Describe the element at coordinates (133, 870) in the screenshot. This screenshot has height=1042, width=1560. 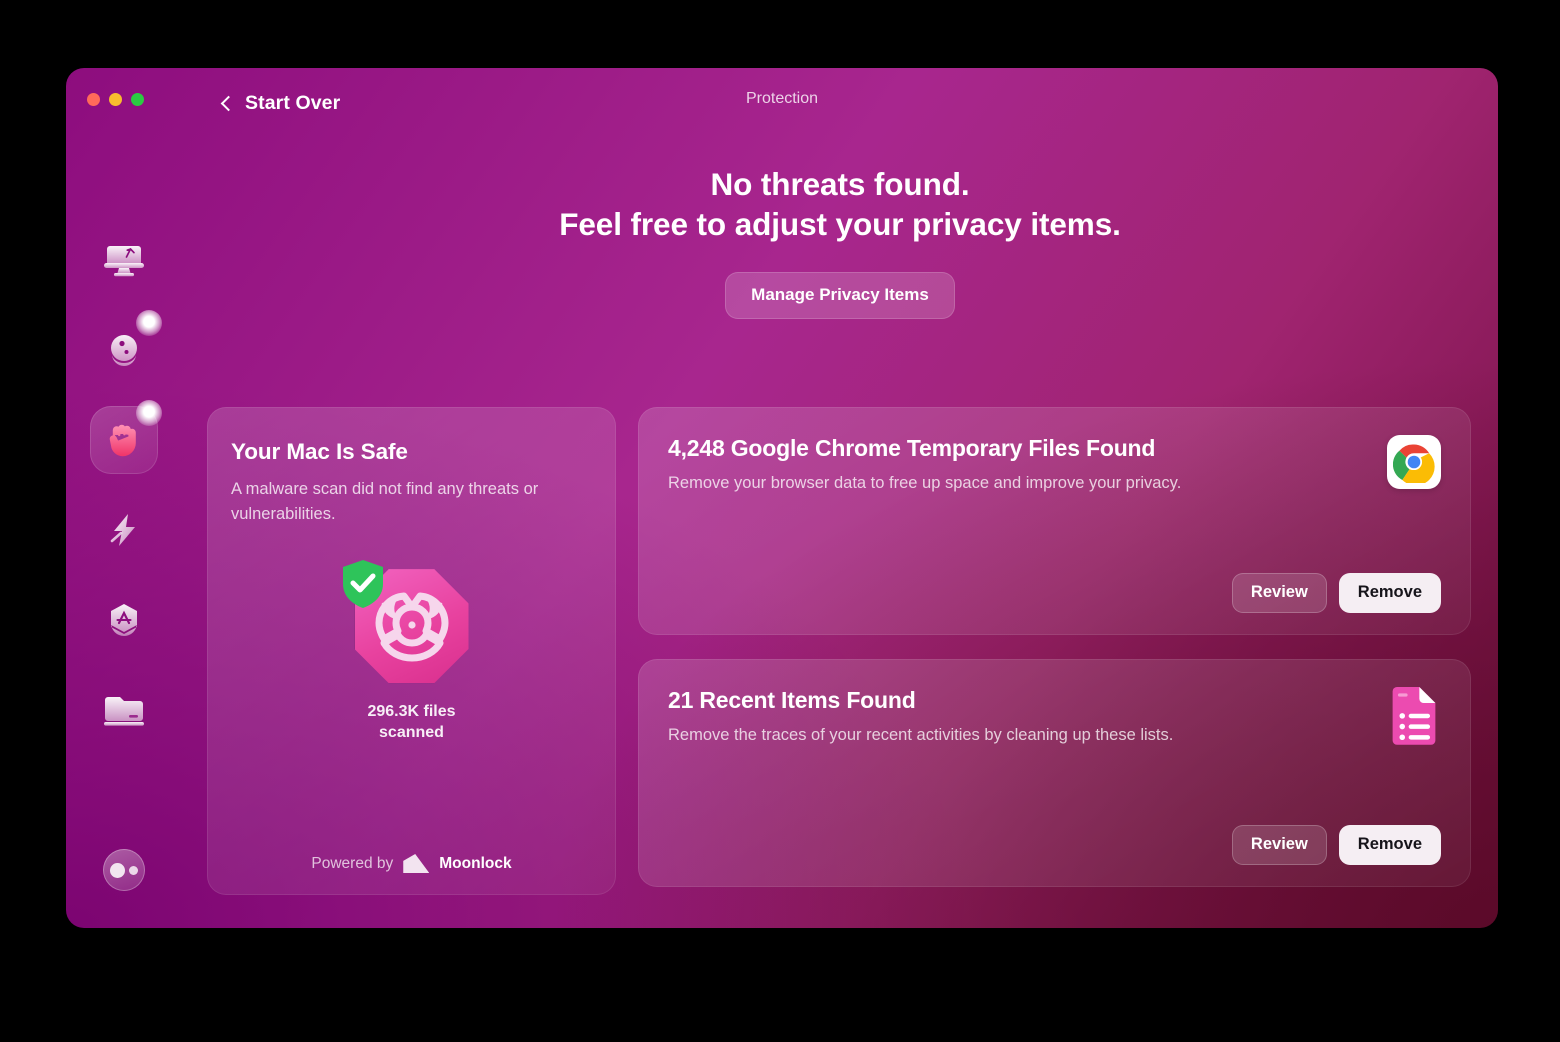
I see `avatar-dot-small` at that location.